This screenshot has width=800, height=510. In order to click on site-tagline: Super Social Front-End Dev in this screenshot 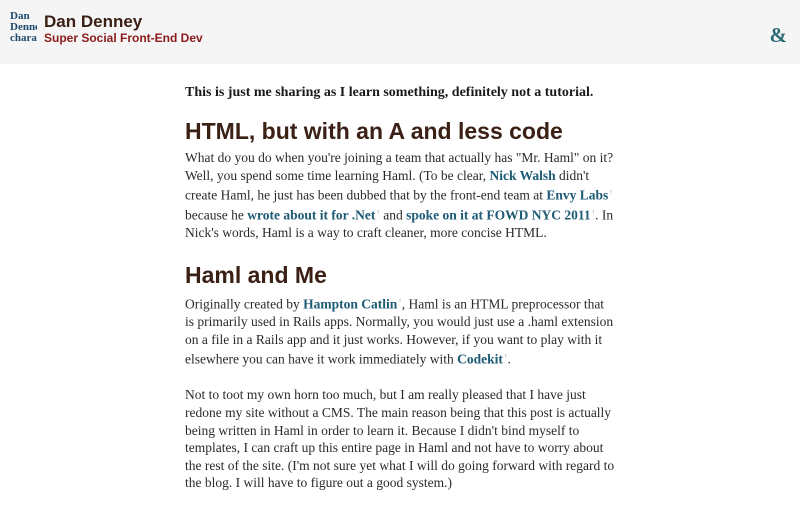, I will do `click(123, 38)`.